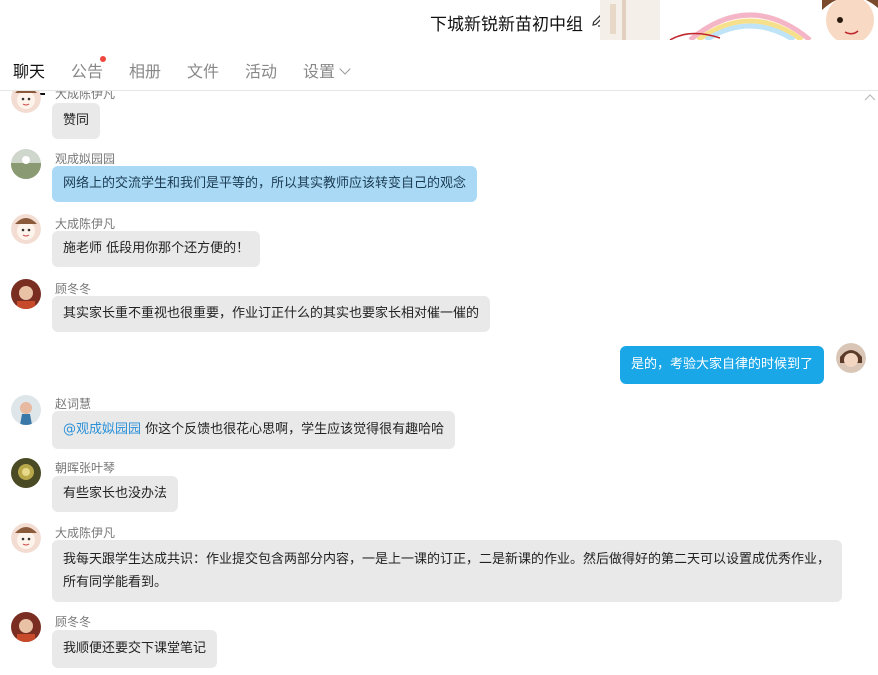 The image size is (878, 675). I want to click on sender-name: 赵词慧, so click(73, 404).